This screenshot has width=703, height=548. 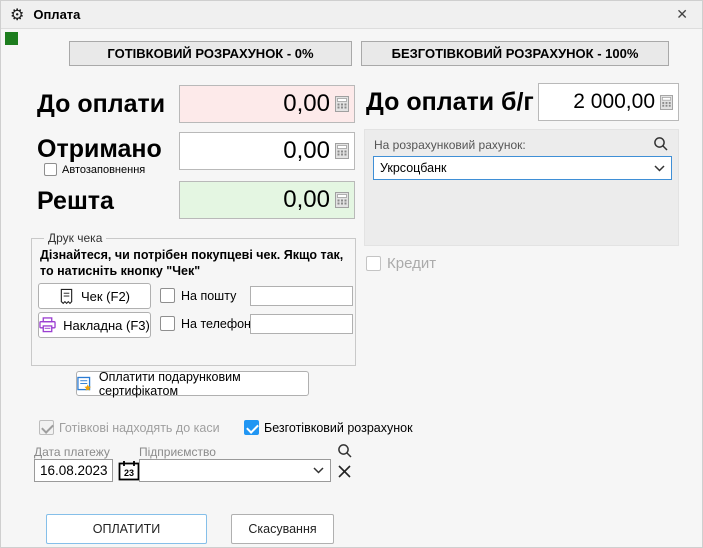 I want to click on cashless-to-pay-field: 2 000,00, so click(x=608, y=102).